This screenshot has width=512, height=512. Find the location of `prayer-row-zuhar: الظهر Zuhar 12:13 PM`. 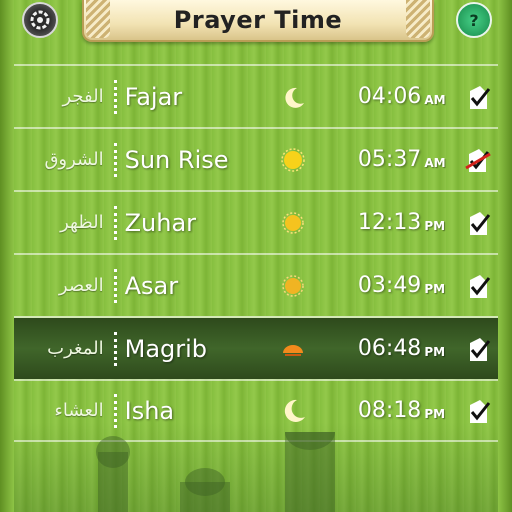

prayer-row-zuhar: الظهر Zuhar 12:13 PM is located at coordinates (256, 221).